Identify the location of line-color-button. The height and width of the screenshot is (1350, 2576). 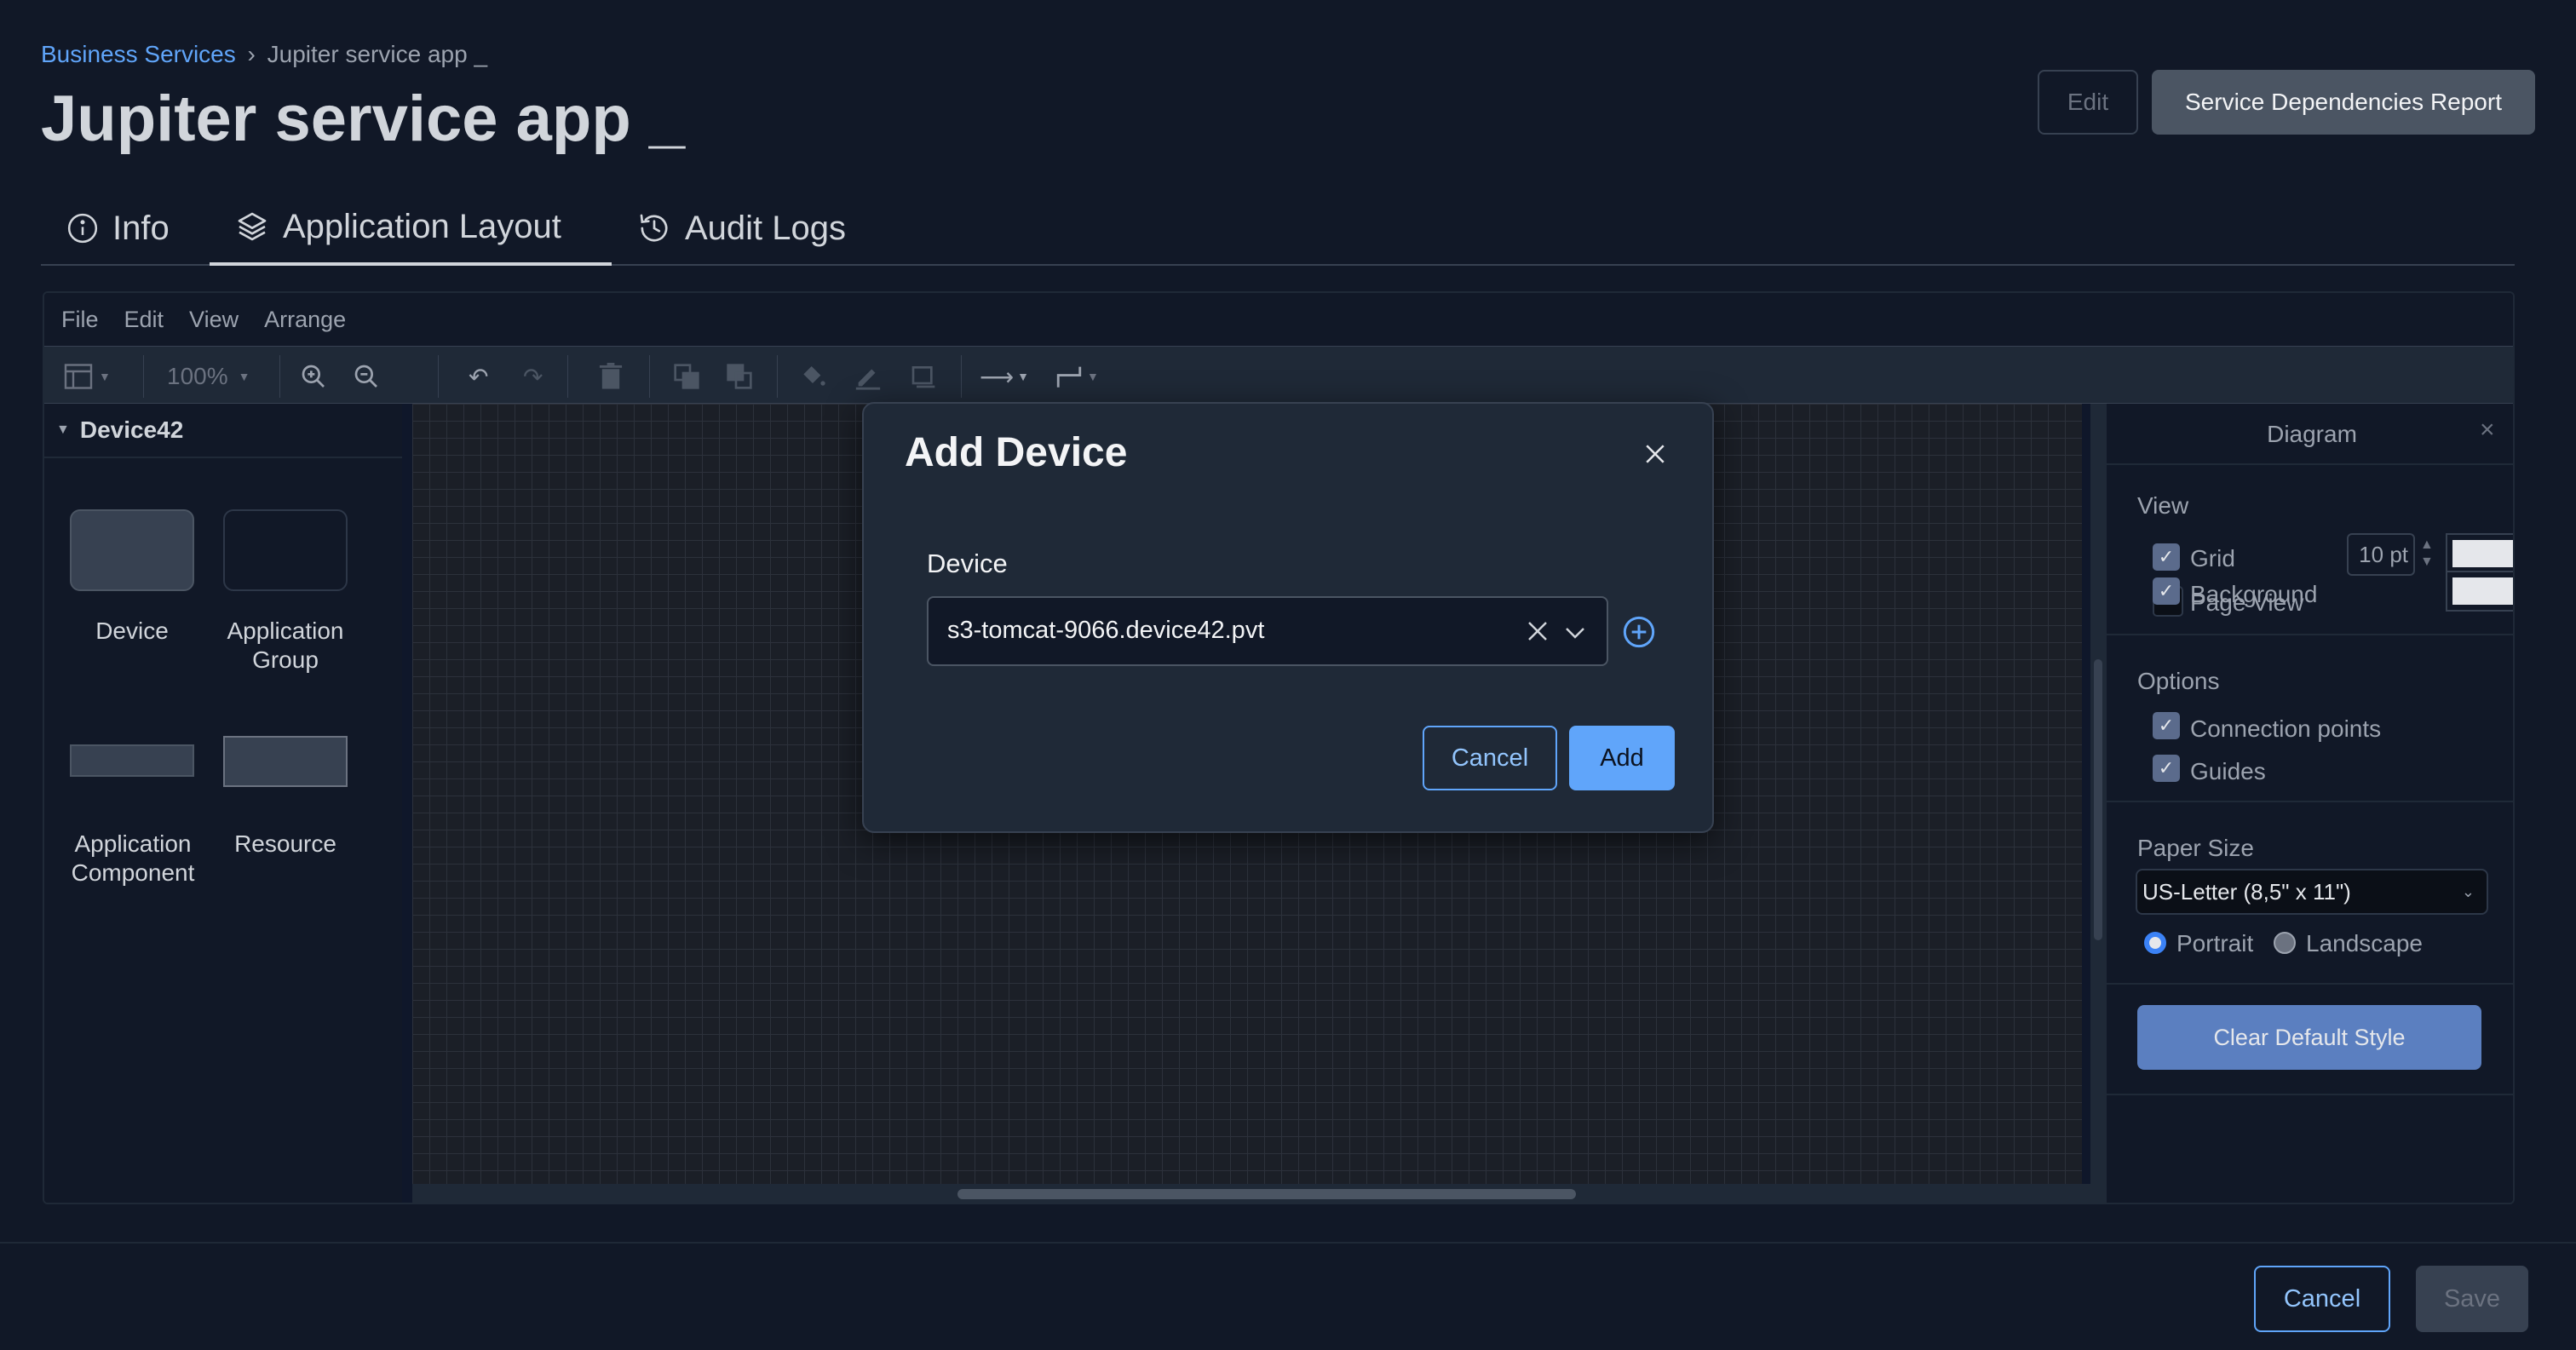
(868, 376).